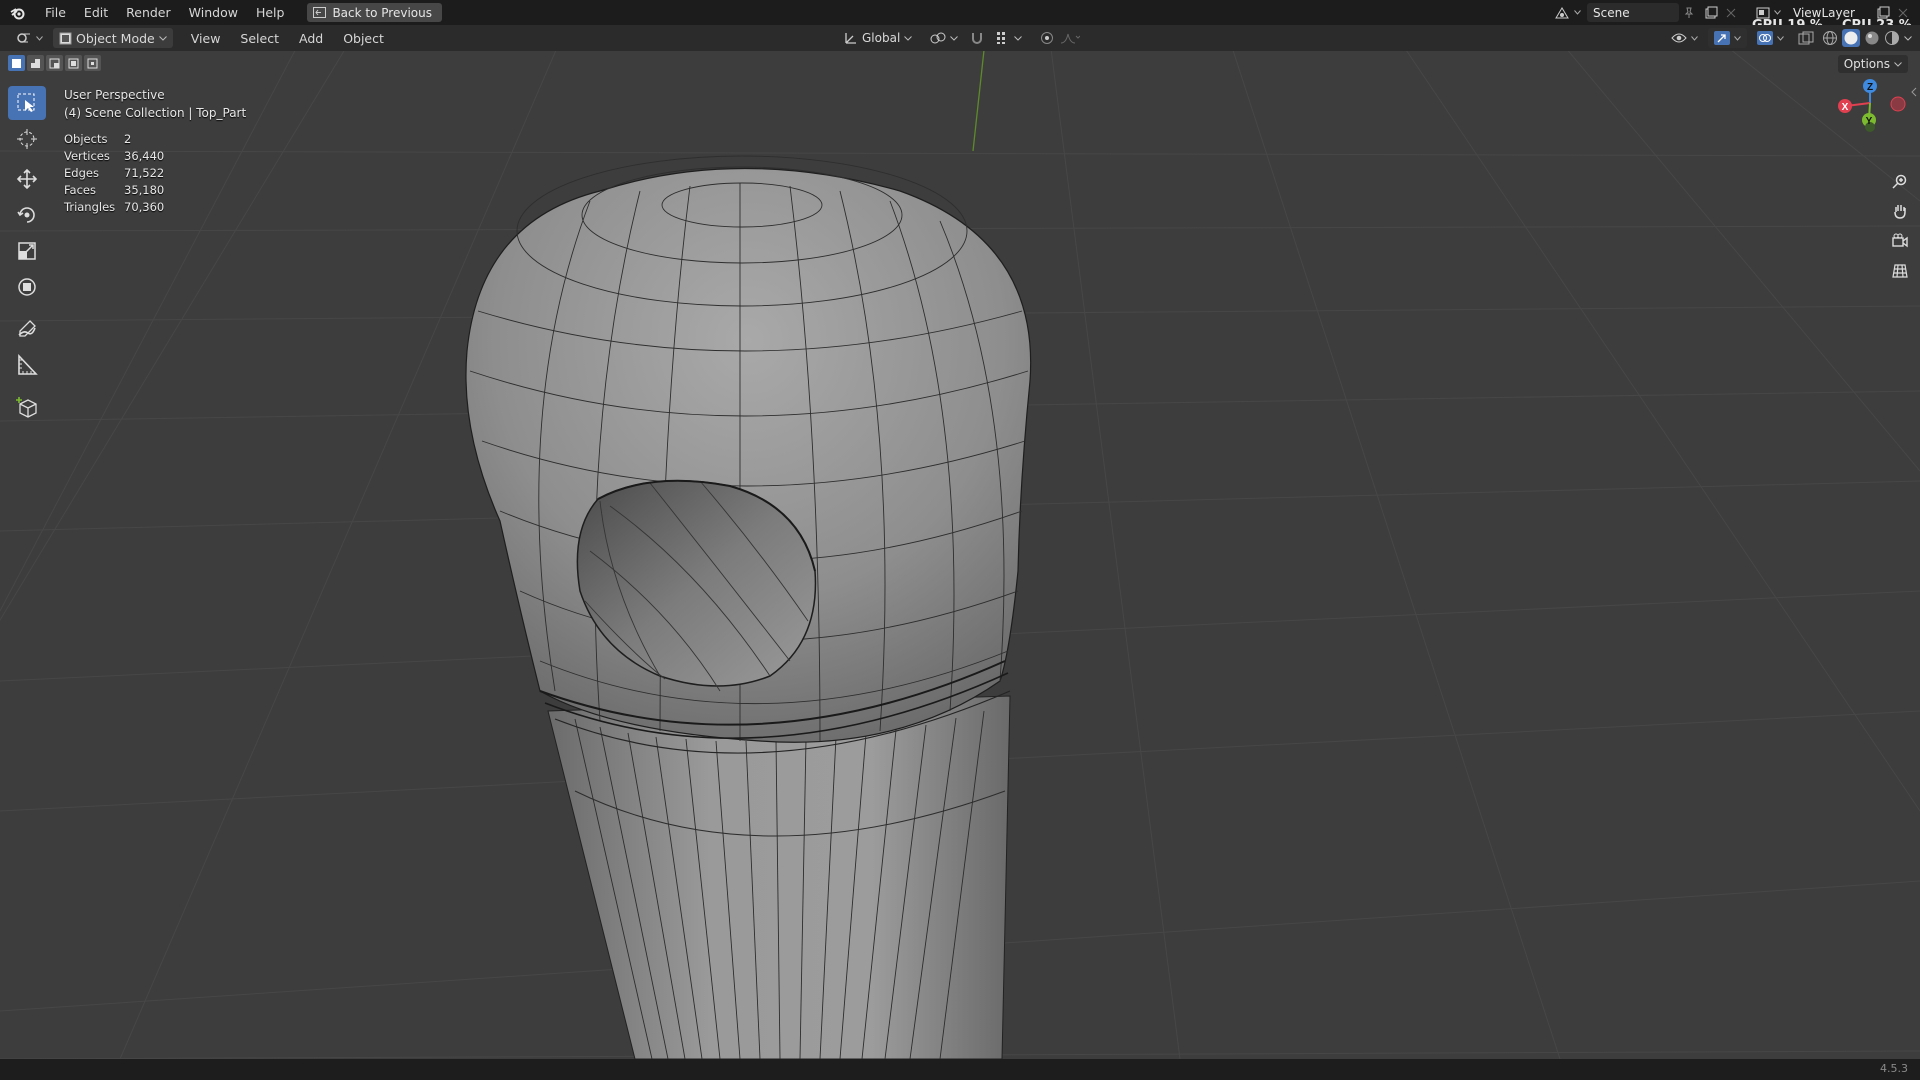  I want to click on view-perspective-label: User Perspective, so click(114, 95).